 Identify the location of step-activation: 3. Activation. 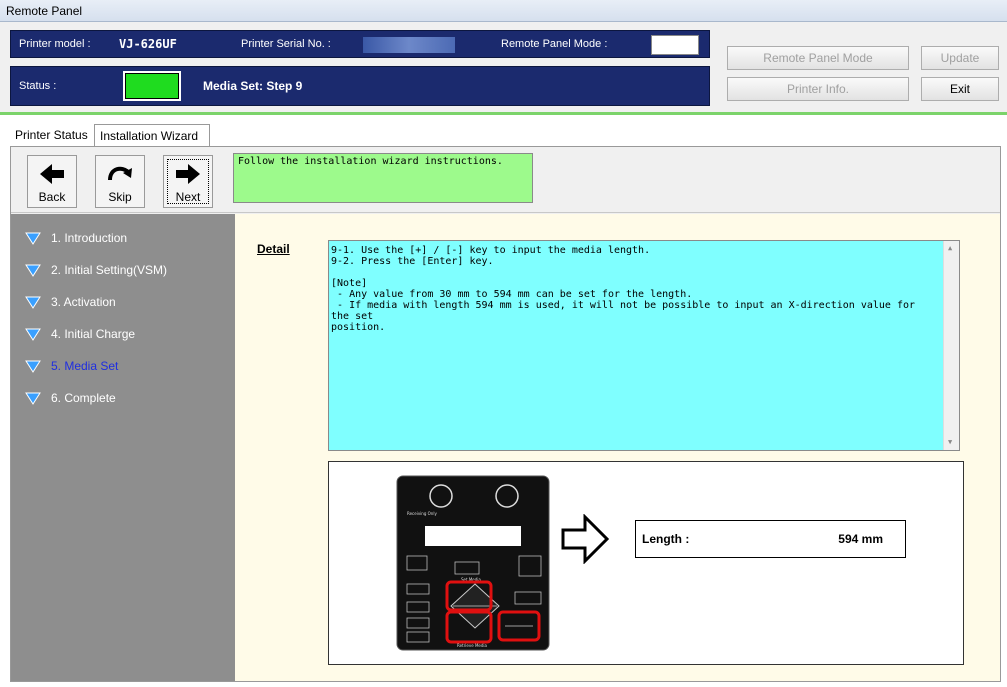
(123, 308).